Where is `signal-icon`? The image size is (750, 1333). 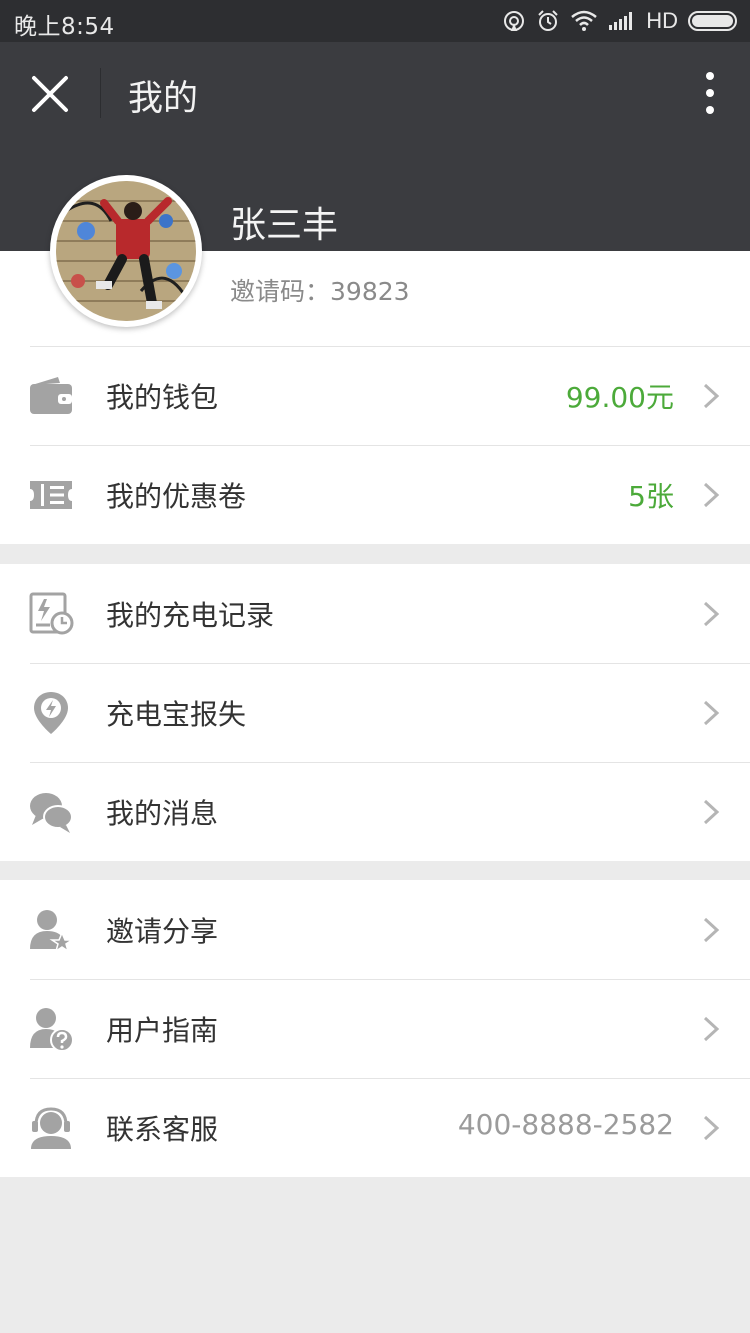 signal-icon is located at coordinates (621, 21).